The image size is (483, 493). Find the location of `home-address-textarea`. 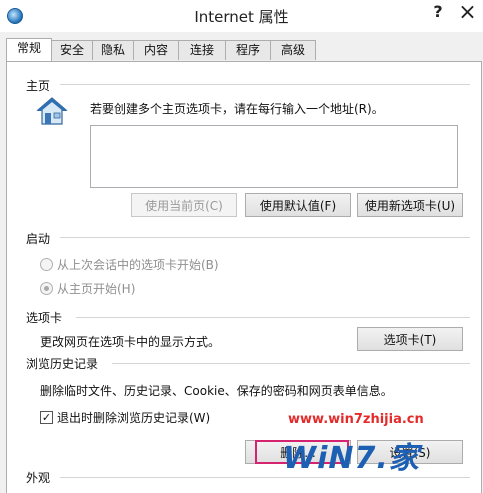

home-address-textarea is located at coordinates (274, 156).